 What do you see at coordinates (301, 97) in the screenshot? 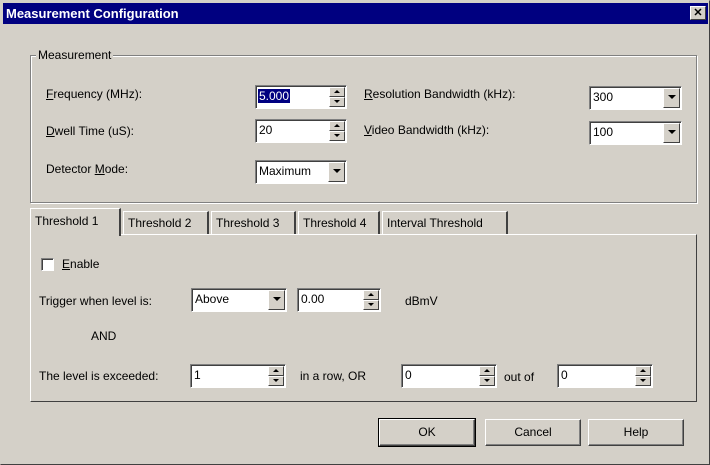
I see `frequency-spinner: 5.000` at bounding box center [301, 97].